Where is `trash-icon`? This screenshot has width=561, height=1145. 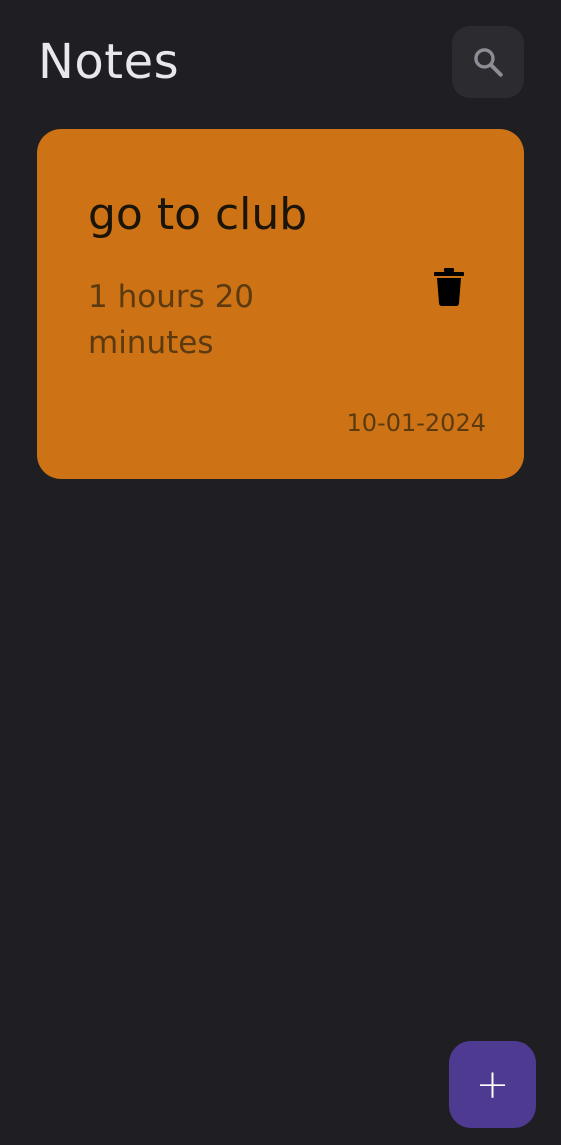
trash-icon is located at coordinates (449, 287).